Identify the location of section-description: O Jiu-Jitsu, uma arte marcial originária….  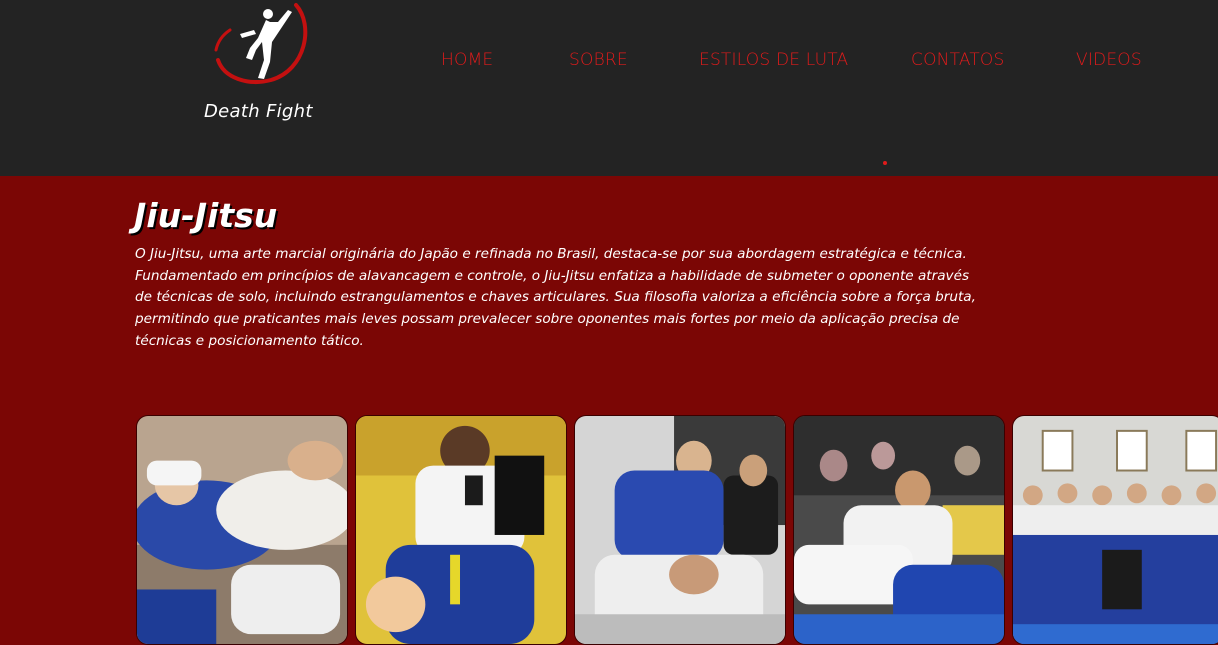
(555, 297).